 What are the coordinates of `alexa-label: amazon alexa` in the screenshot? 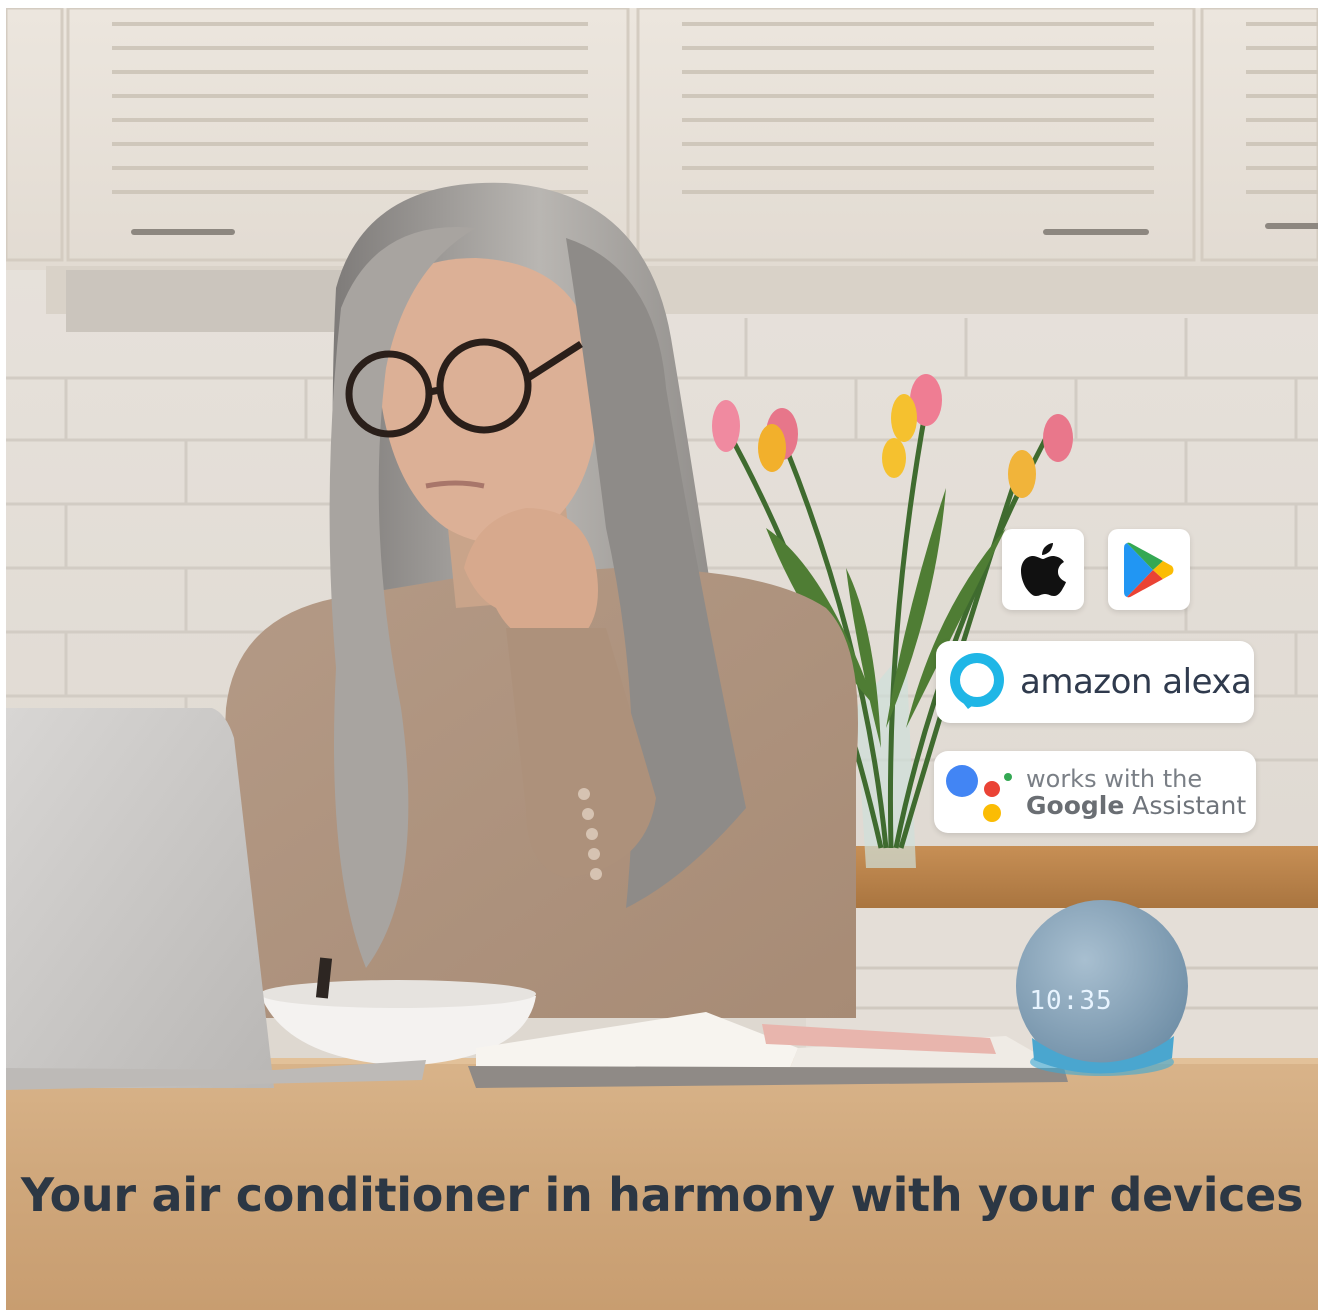 It's located at (1136, 682).